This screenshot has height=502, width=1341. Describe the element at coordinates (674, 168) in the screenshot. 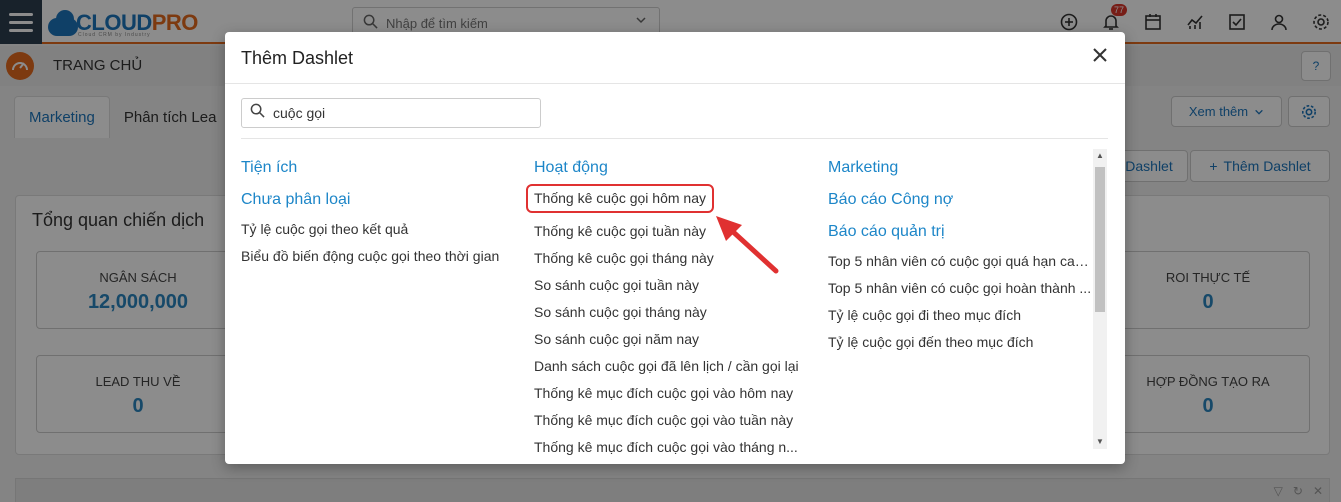

I see `category-heading: Hoạt động` at that location.